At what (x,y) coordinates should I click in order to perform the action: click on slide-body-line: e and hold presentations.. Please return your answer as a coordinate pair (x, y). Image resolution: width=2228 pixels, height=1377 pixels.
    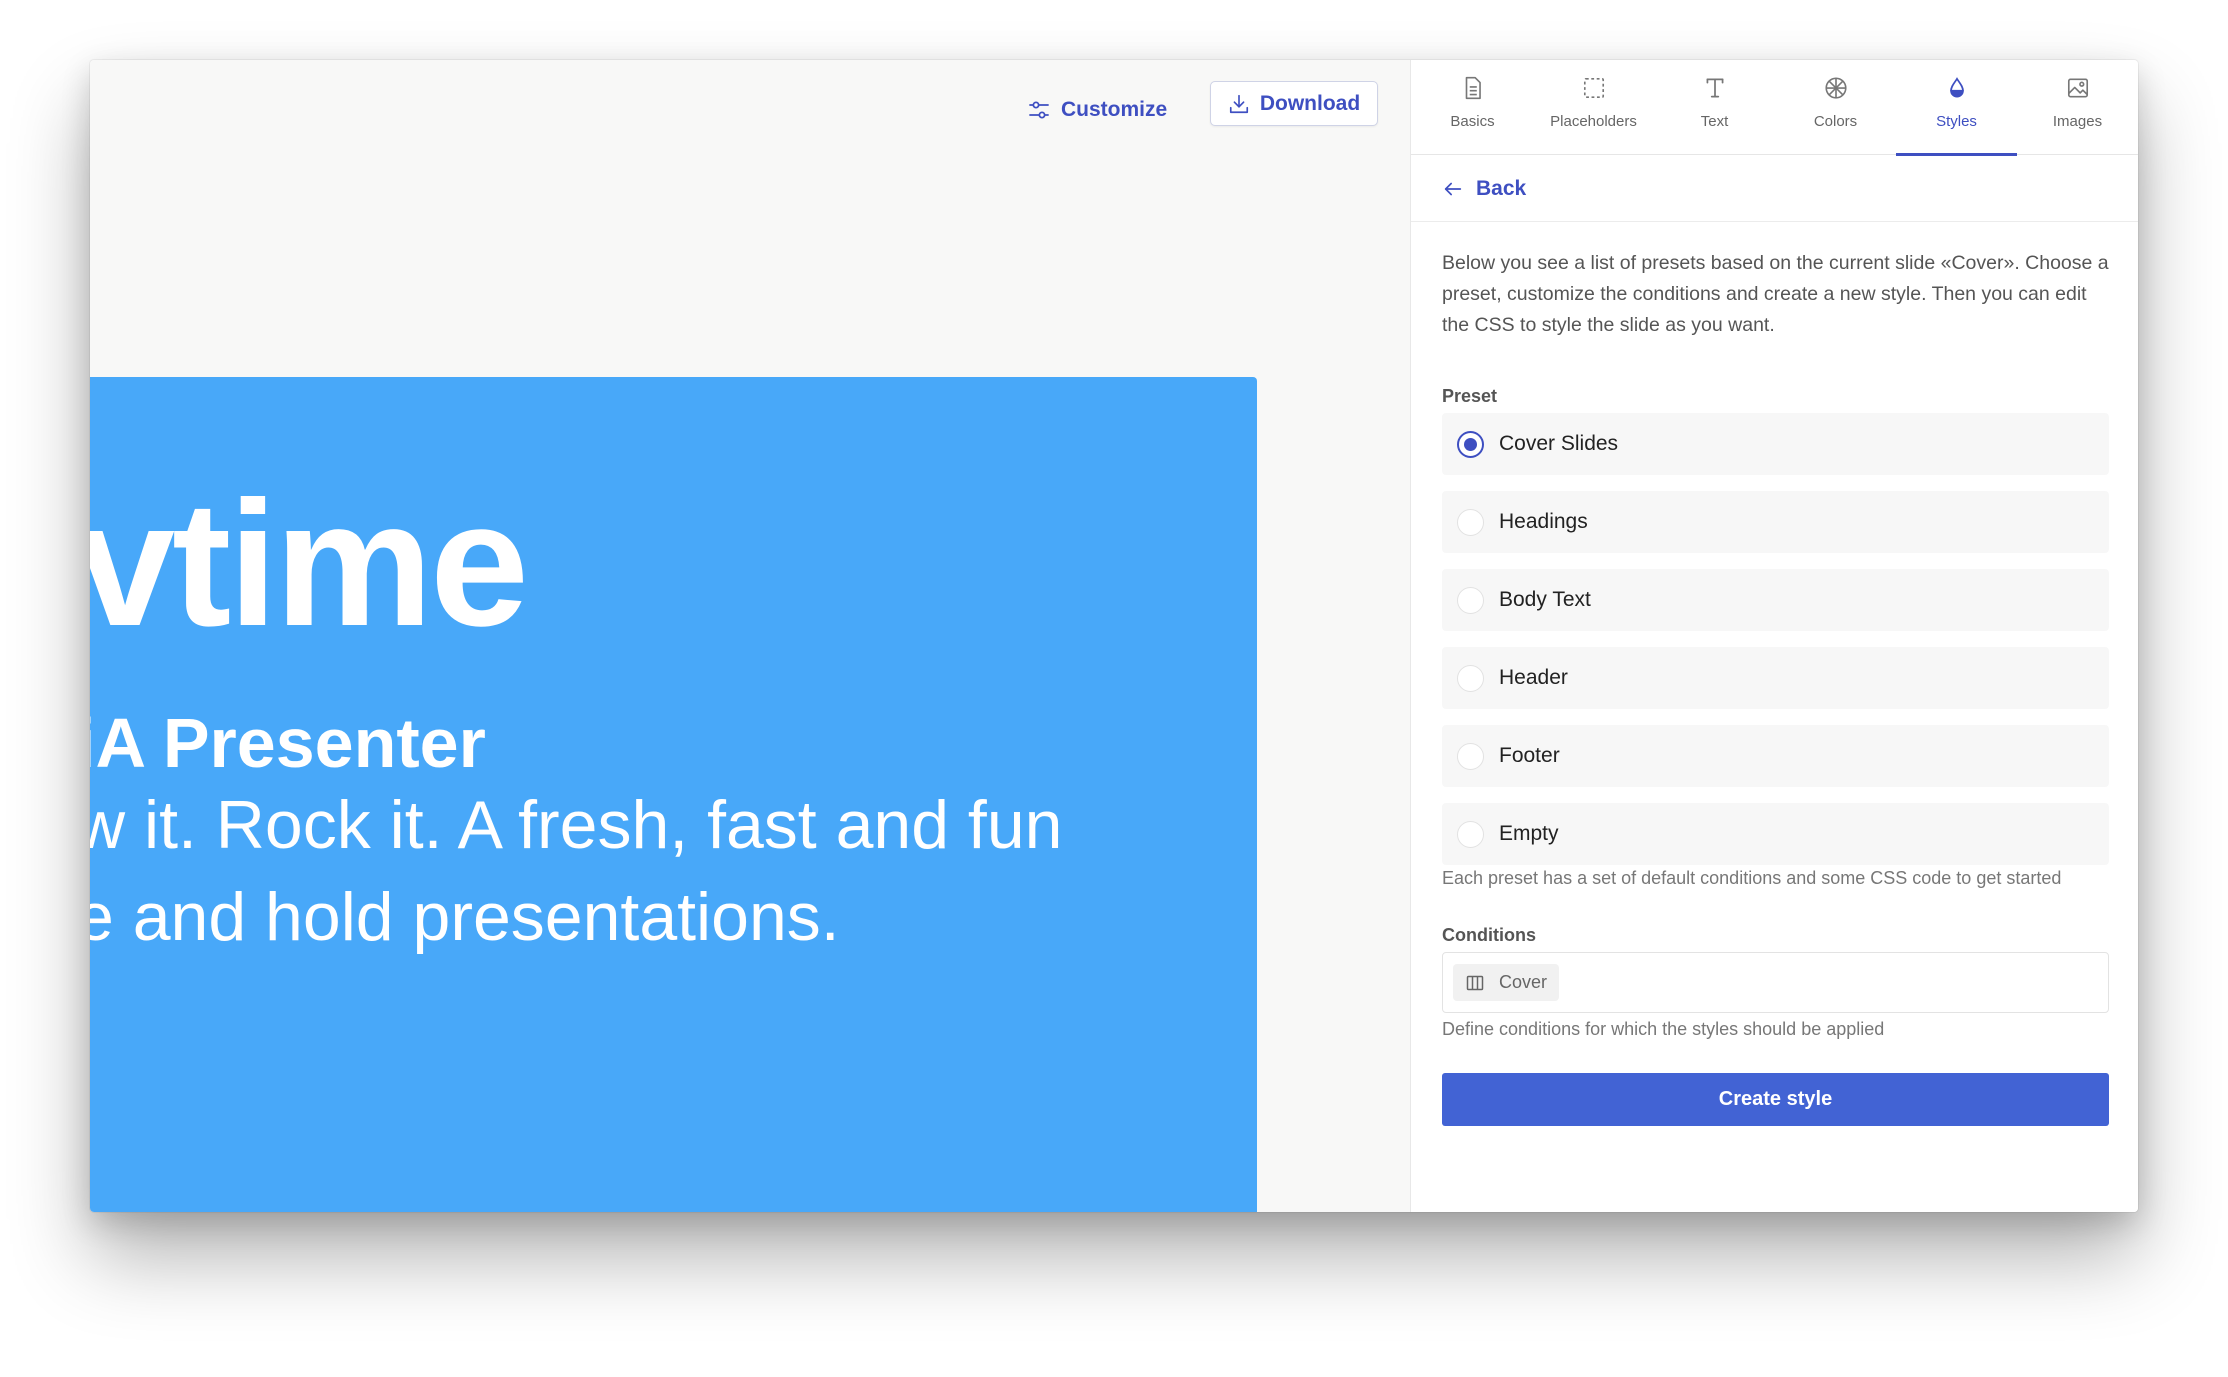
    Looking at the image, I should click on (465, 917).